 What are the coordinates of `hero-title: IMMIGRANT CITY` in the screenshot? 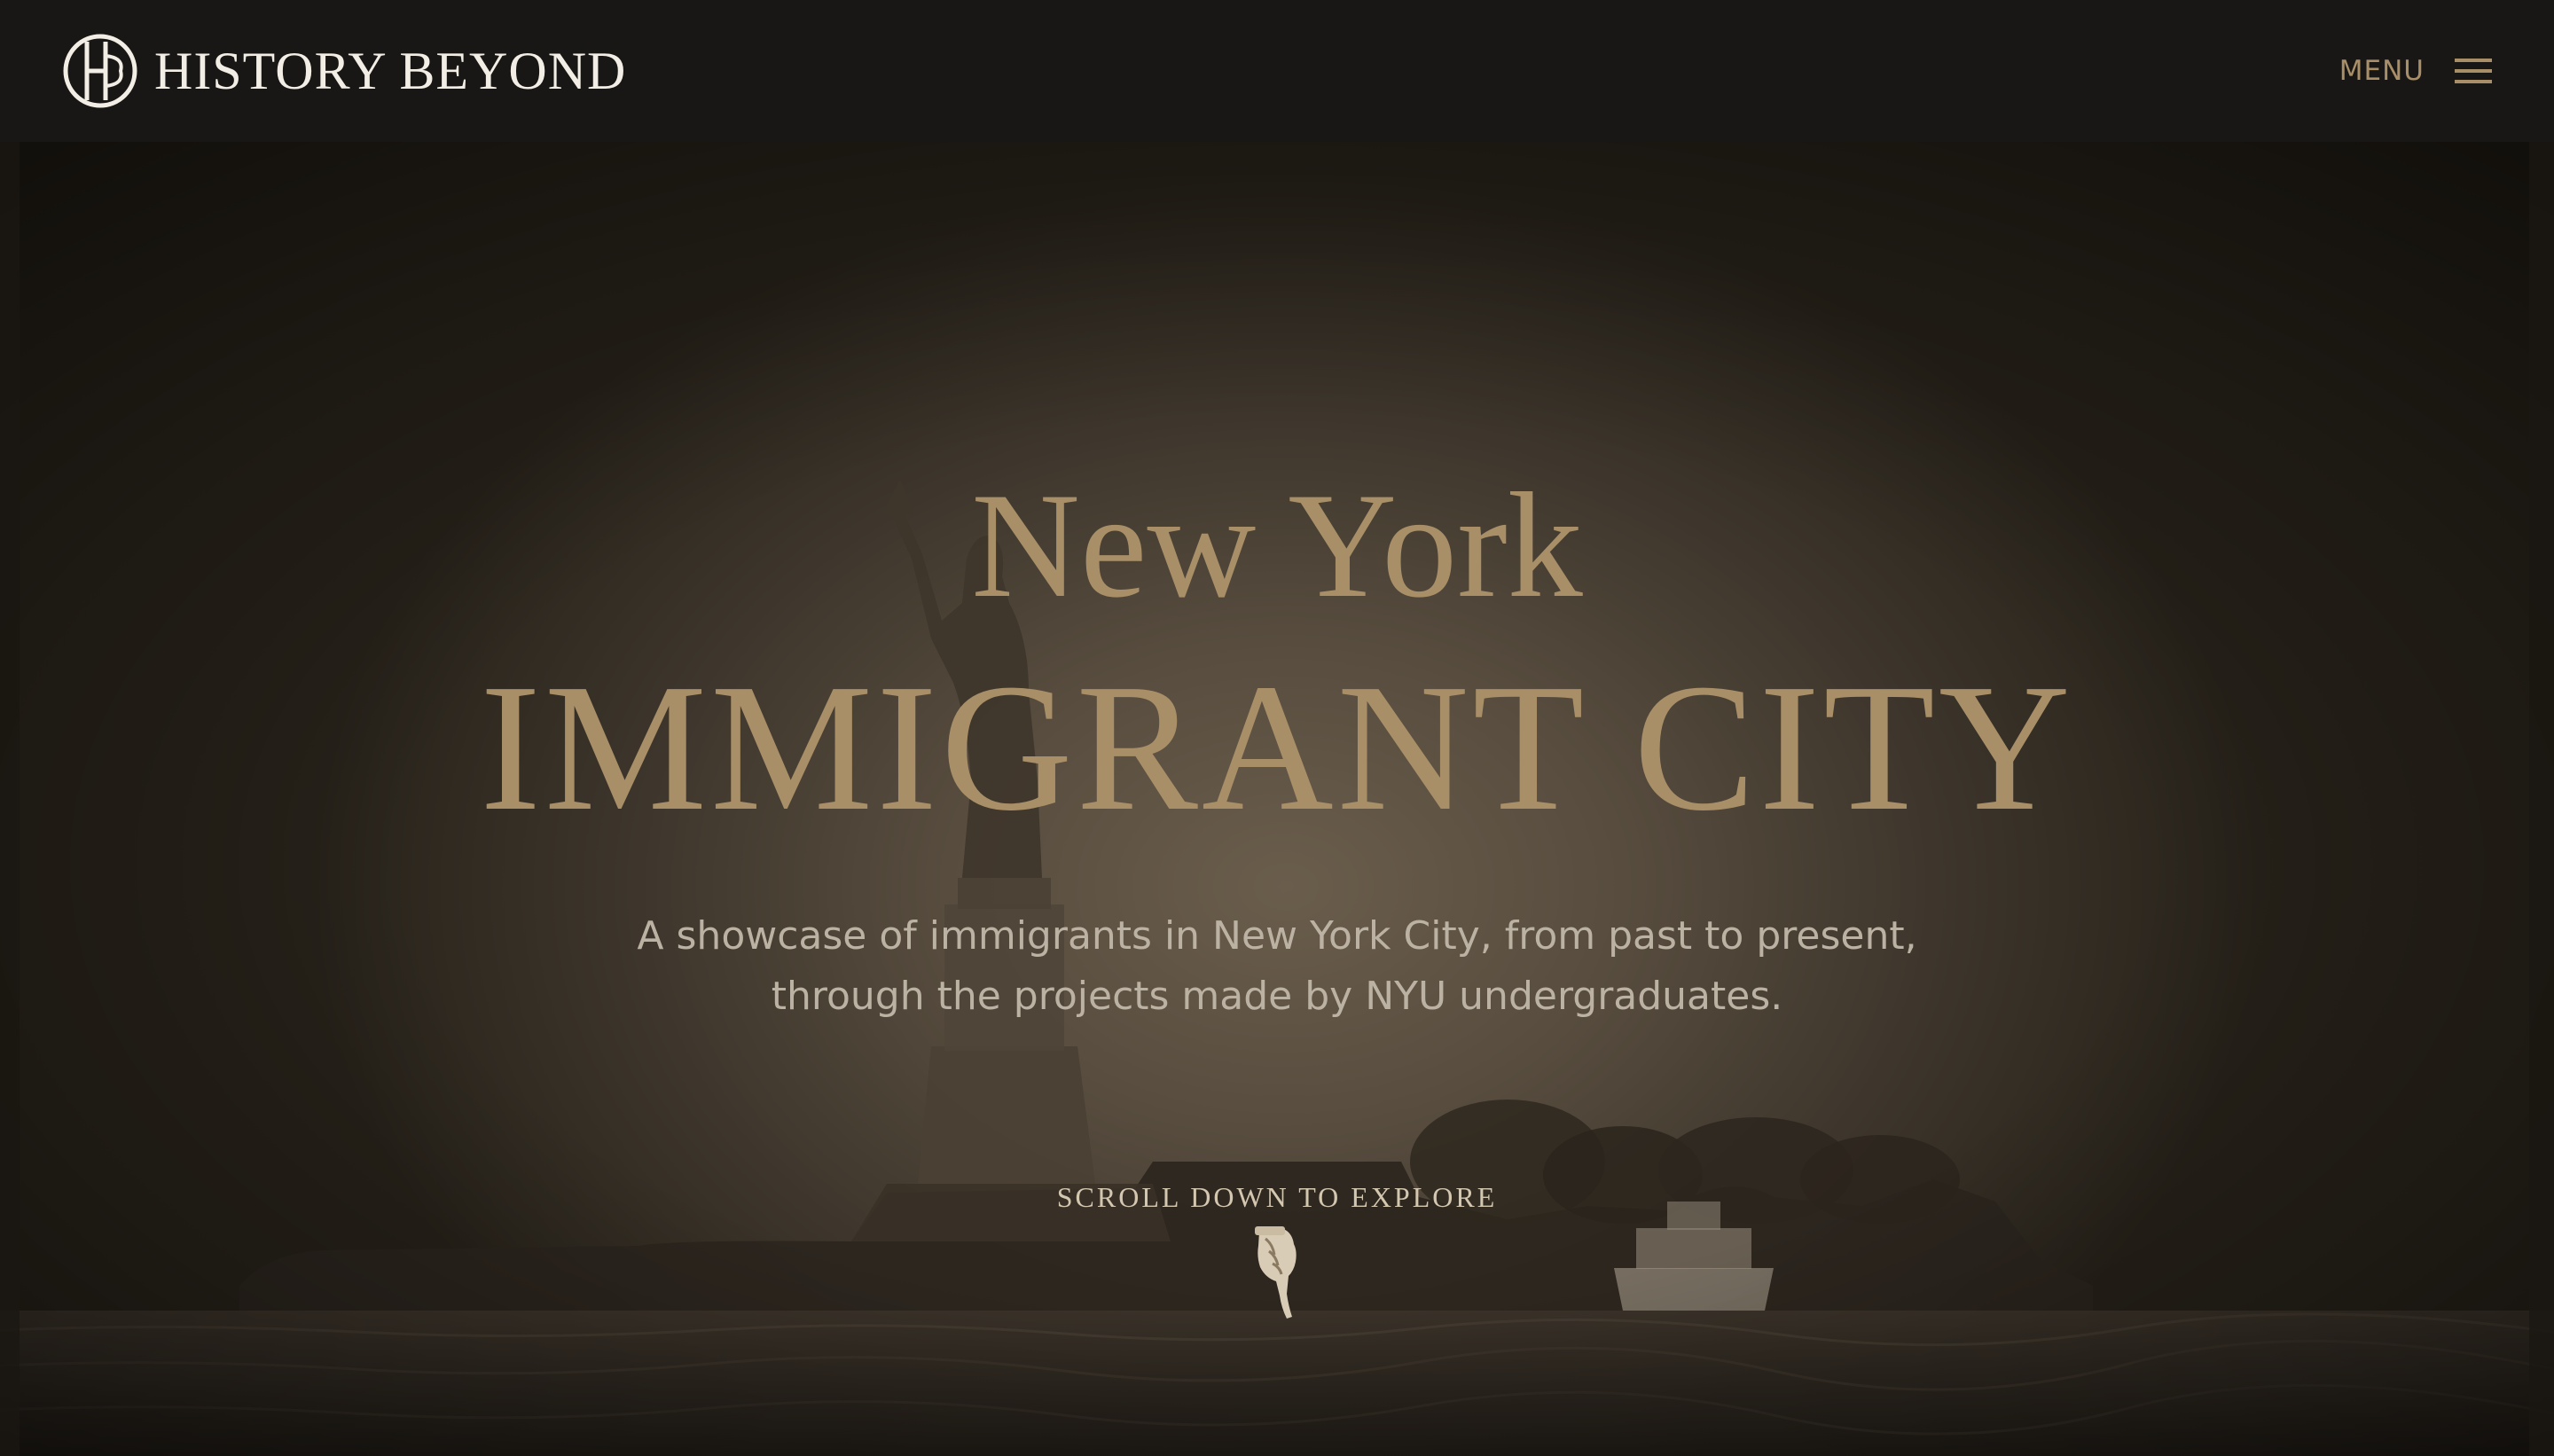 It's located at (1277, 747).